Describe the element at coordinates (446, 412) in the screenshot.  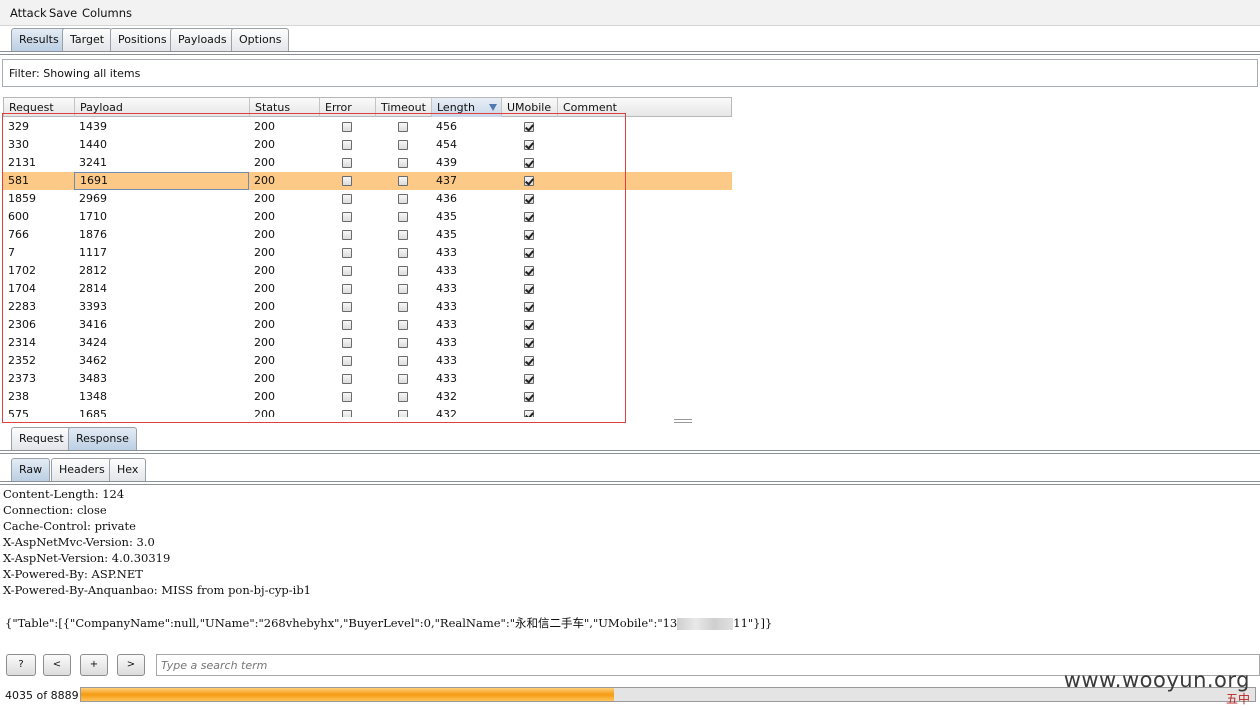
I see `cell-length: 432` at that location.